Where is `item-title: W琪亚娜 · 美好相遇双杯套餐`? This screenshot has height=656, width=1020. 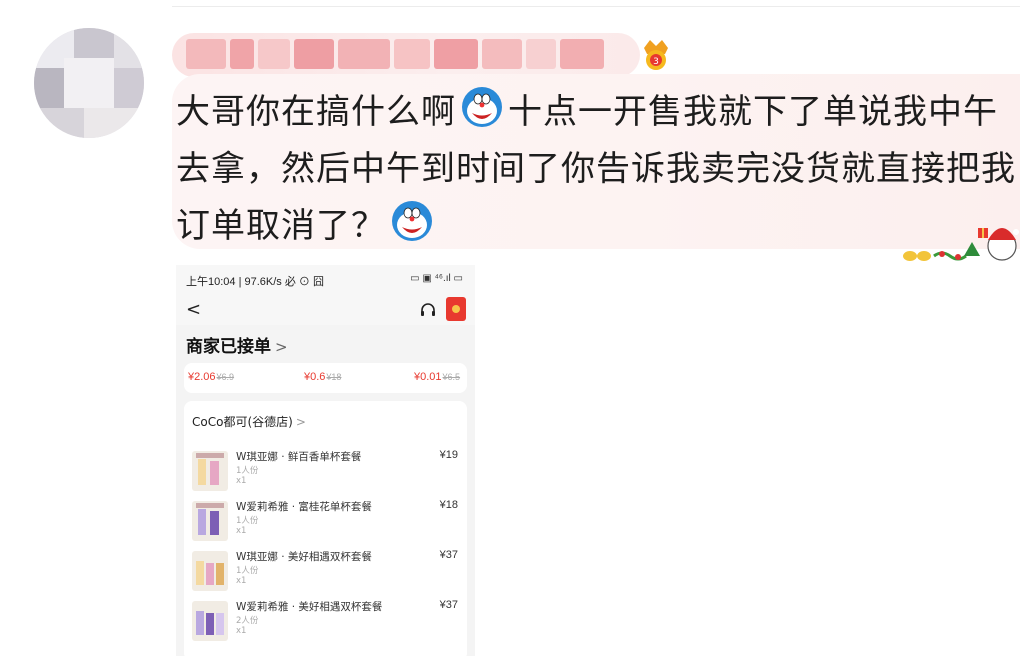 item-title: W琪亚娜 · 美好相遇双杯套餐 is located at coordinates (304, 557).